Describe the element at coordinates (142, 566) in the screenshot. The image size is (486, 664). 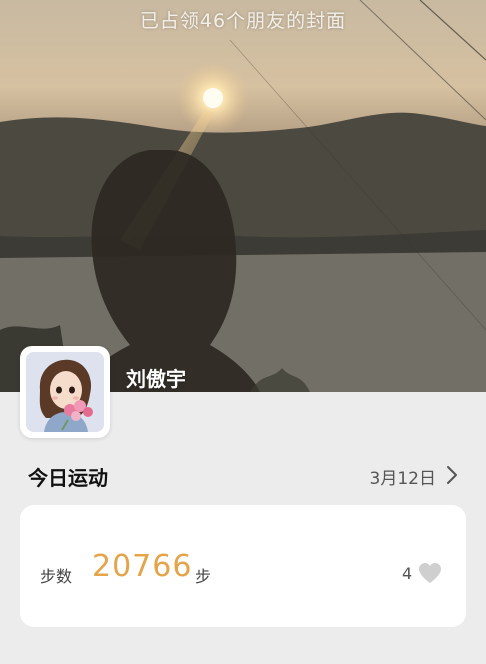
I see `steps-value: 20766` at that location.